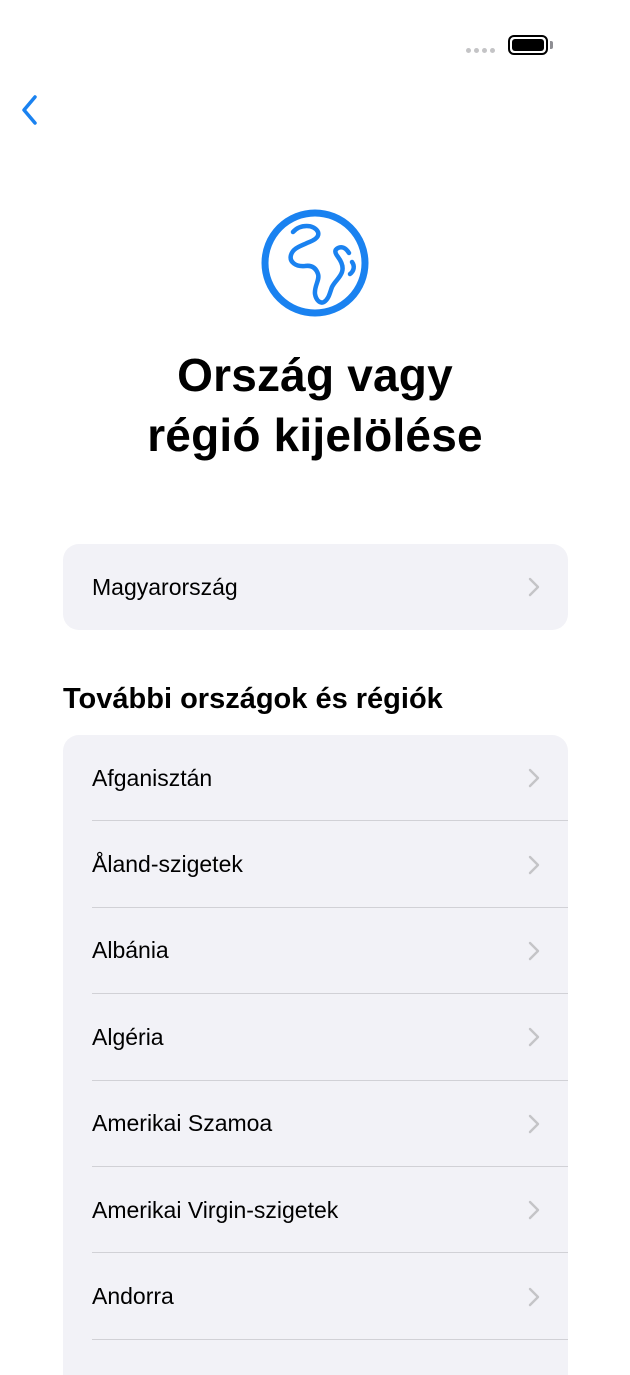 The image size is (630, 1375). What do you see at coordinates (315, 263) in the screenshot?
I see `globe-africa-icon` at bounding box center [315, 263].